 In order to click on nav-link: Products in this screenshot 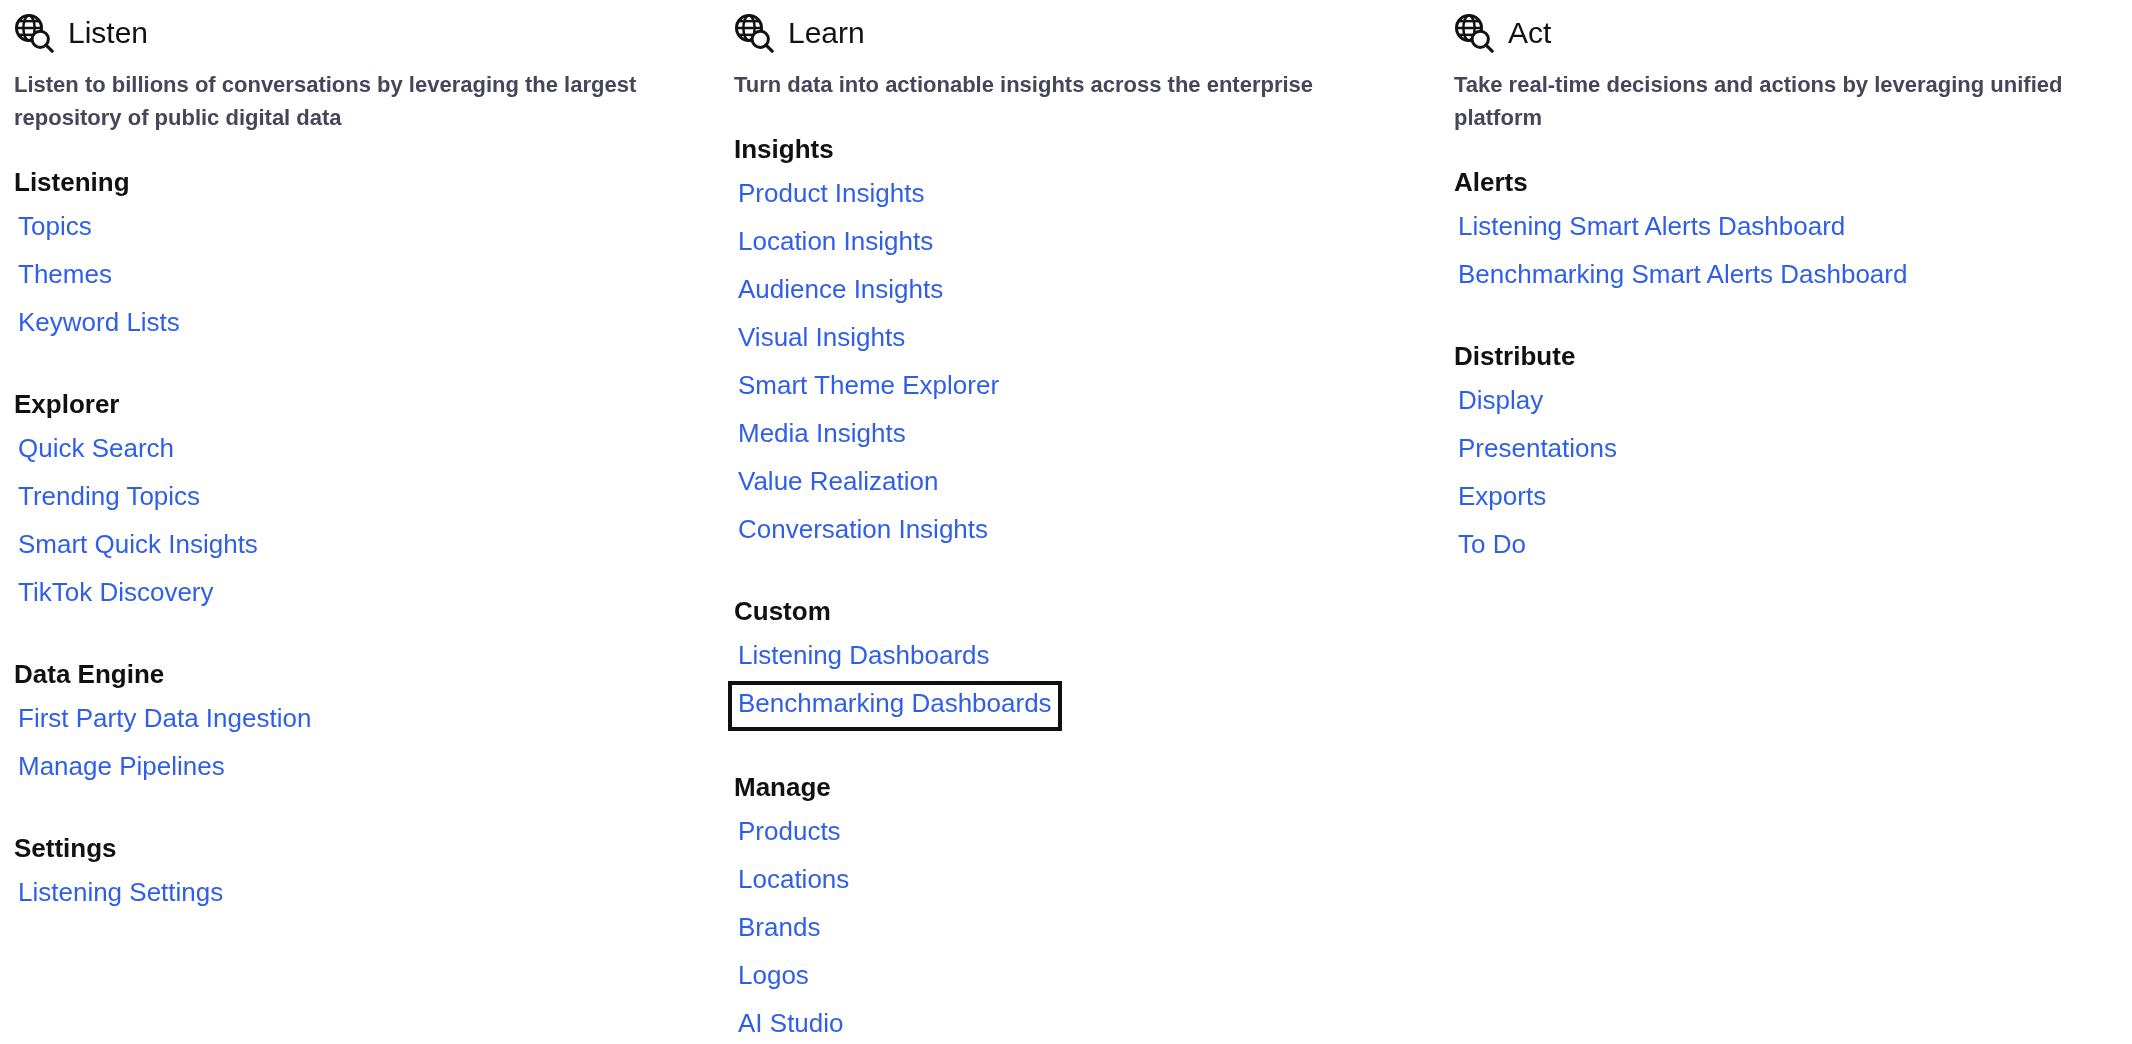, I will do `click(789, 831)`.